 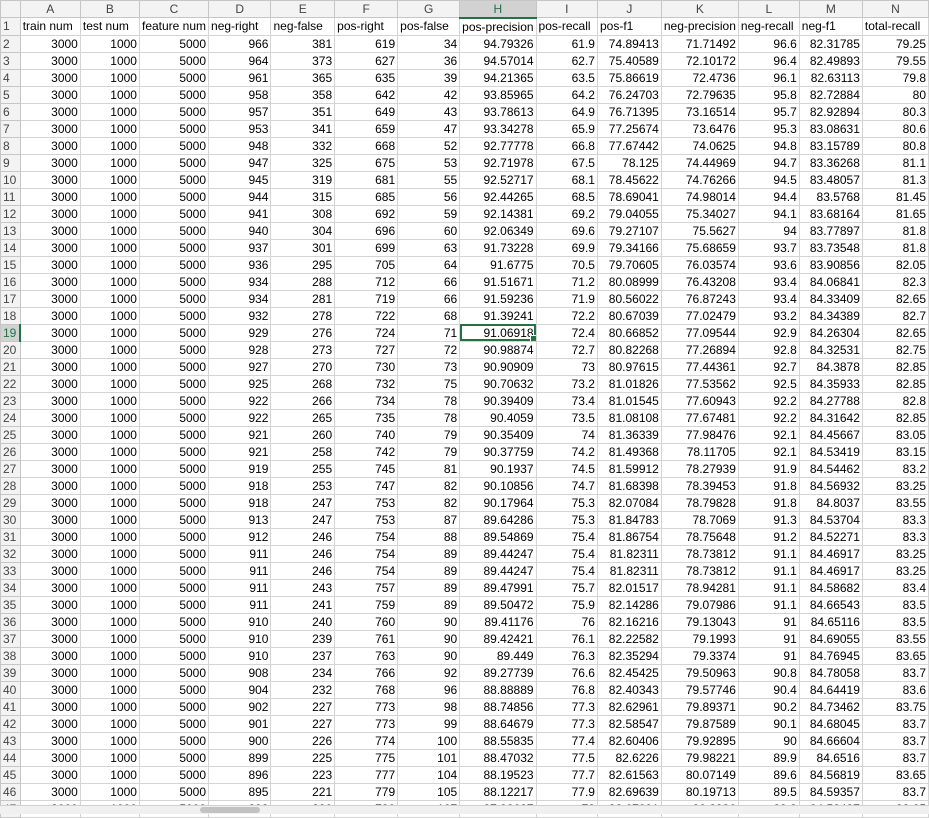 What do you see at coordinates (498, 587) in the screenshot?
I see `data-cell: 89.47991` at bounding box center [498, 587].